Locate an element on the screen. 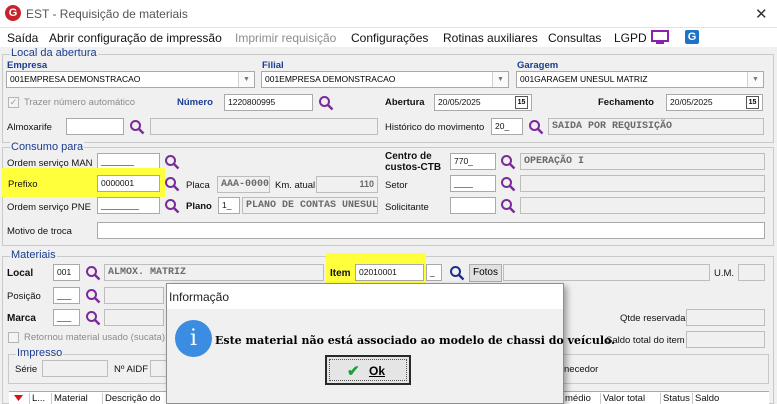  item-input: 02010001 is located at coordinates (389, 272).